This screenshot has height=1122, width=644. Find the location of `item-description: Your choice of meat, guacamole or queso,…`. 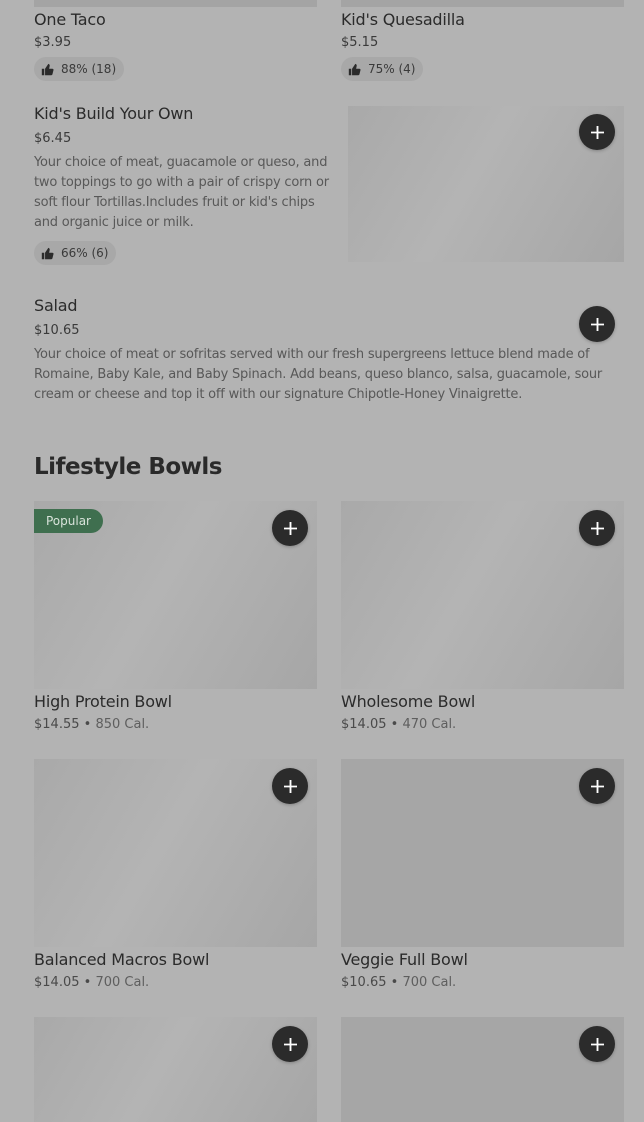

item-description: Your choice of meat, guacamole or queso,… is located at coordinates (181, 192).